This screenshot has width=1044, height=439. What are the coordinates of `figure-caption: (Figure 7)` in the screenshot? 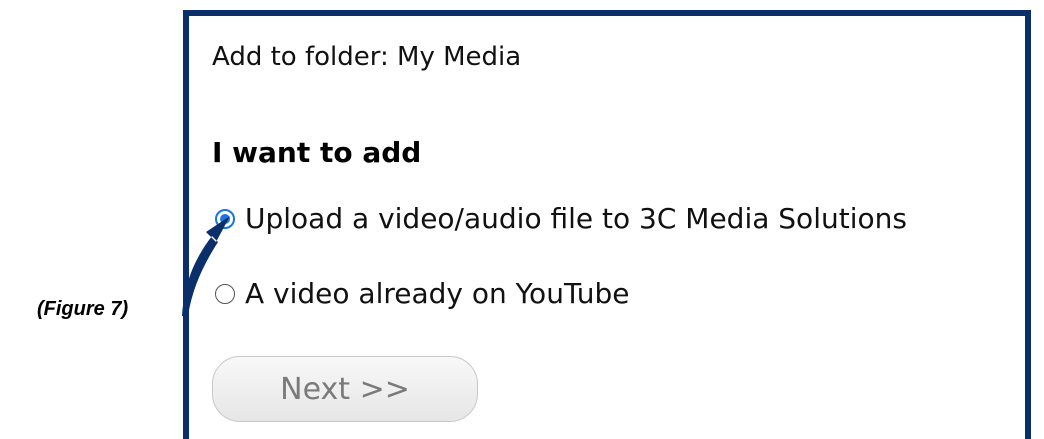 It's located at (83, 309).